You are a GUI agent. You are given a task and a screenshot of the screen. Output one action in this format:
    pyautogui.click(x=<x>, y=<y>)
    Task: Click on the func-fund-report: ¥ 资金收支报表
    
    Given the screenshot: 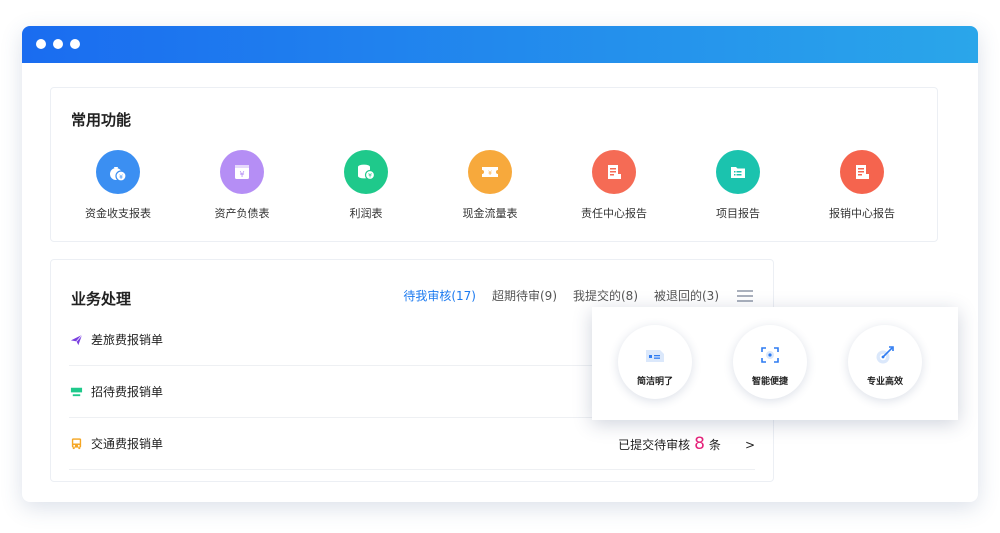 What is the action you would take?
    pyautogui.click(x=118, y=185)
    